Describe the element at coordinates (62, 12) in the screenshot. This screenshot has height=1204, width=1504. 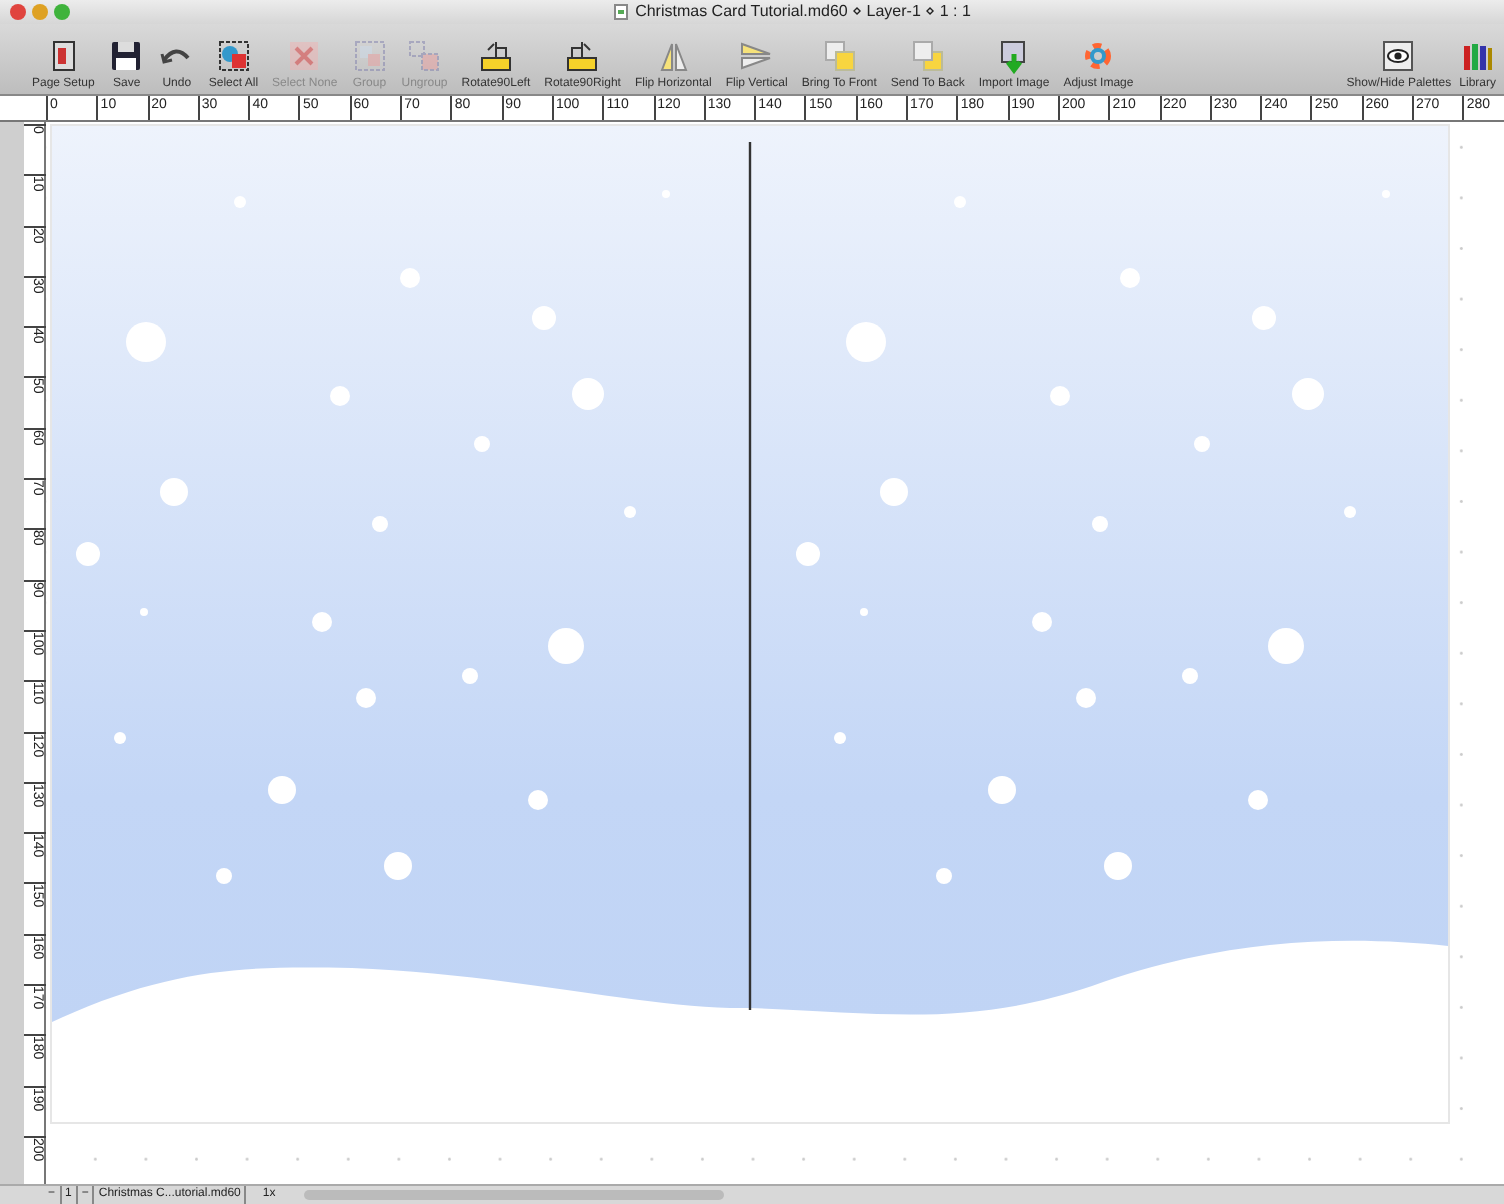
I see `zoom-button` at that location.